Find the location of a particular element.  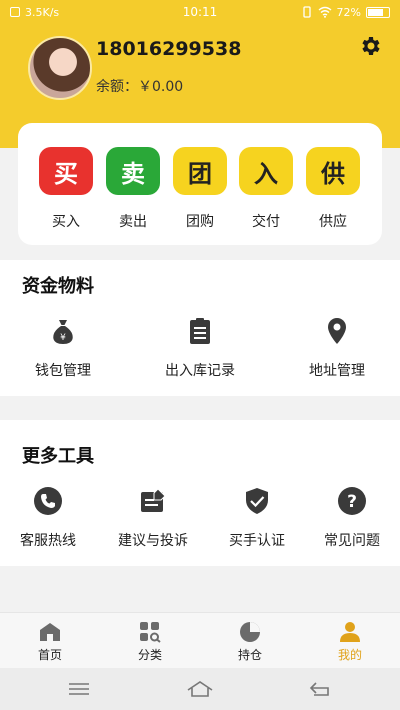

buy-label: 买入 is located at coordinates (66, 222).